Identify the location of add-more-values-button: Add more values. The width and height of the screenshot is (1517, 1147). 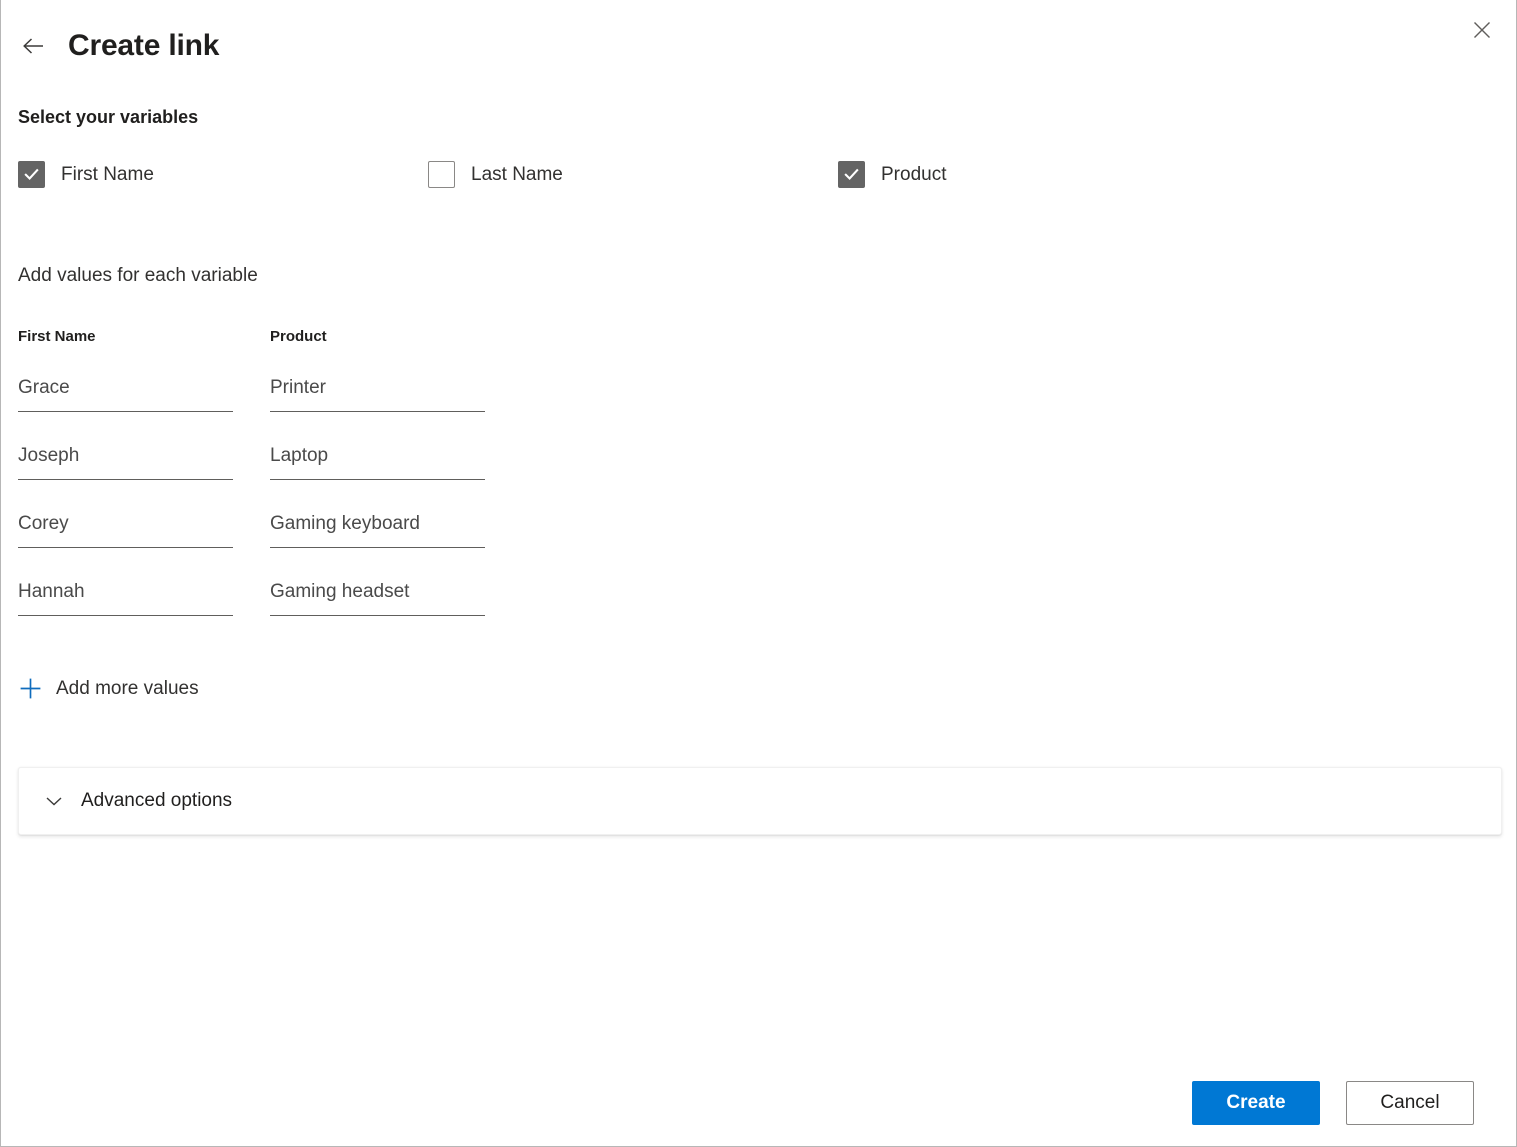
(108, 688).